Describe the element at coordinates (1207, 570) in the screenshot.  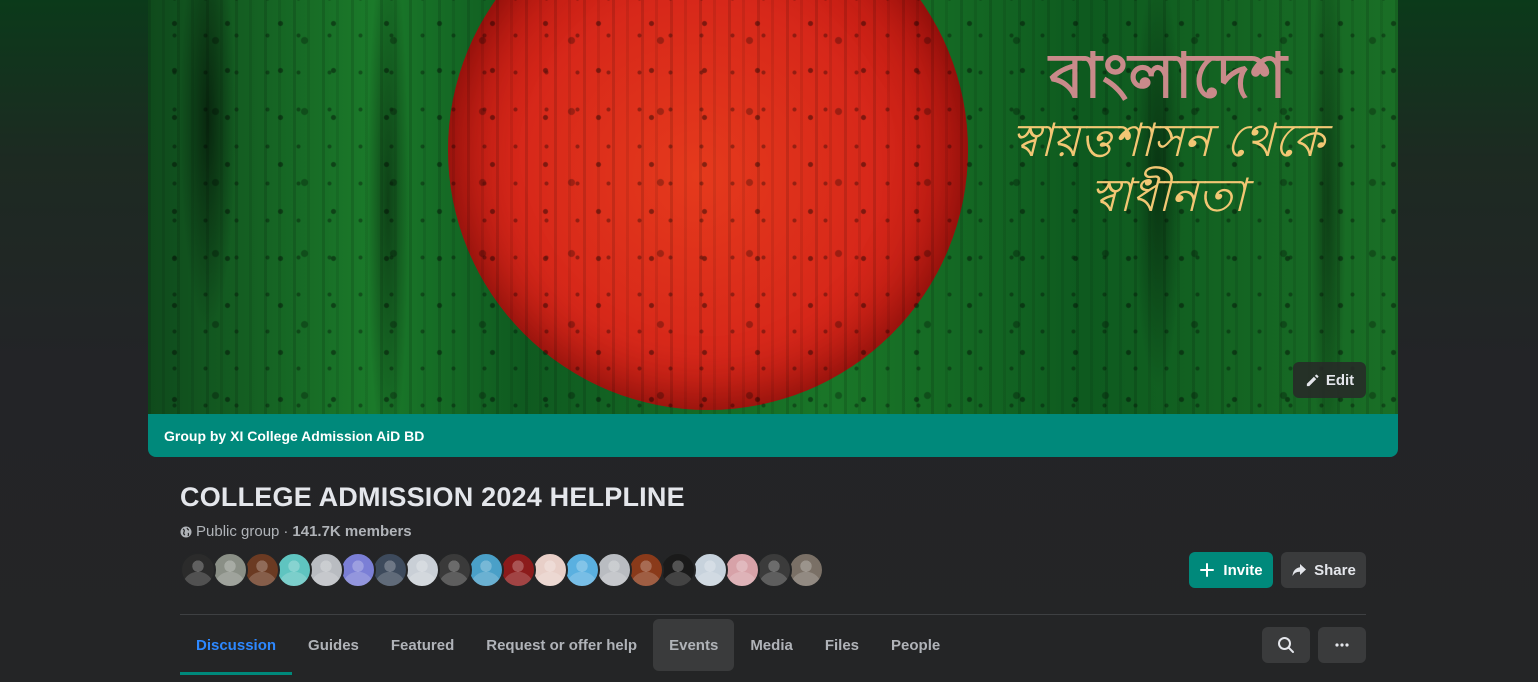
I see `plus-icon` at that location.